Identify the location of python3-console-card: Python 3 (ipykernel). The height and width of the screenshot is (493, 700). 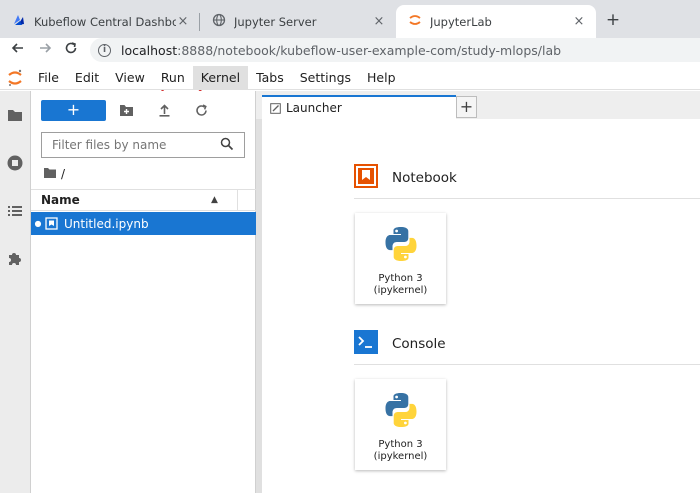
(400, 424).